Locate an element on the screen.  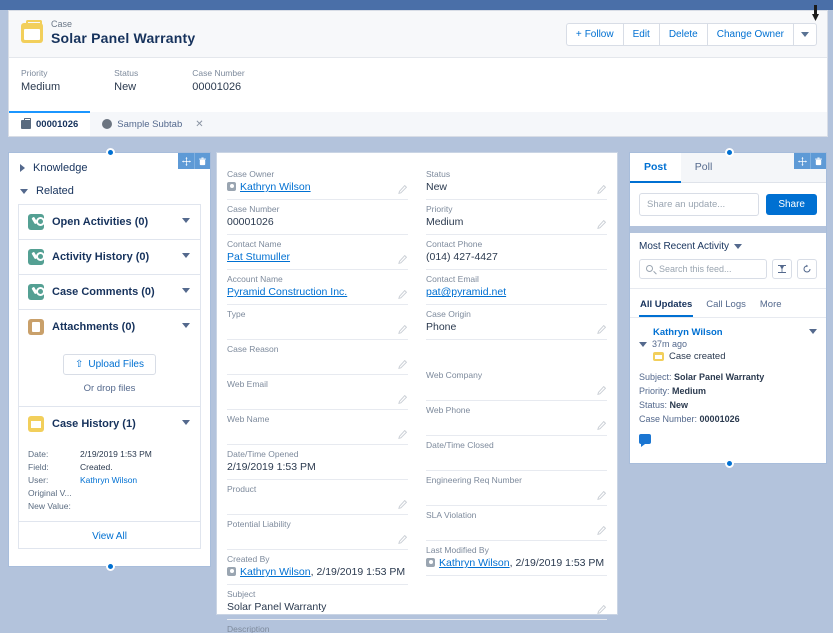
follow-button: + Follow is located at coordinates (594, 34).